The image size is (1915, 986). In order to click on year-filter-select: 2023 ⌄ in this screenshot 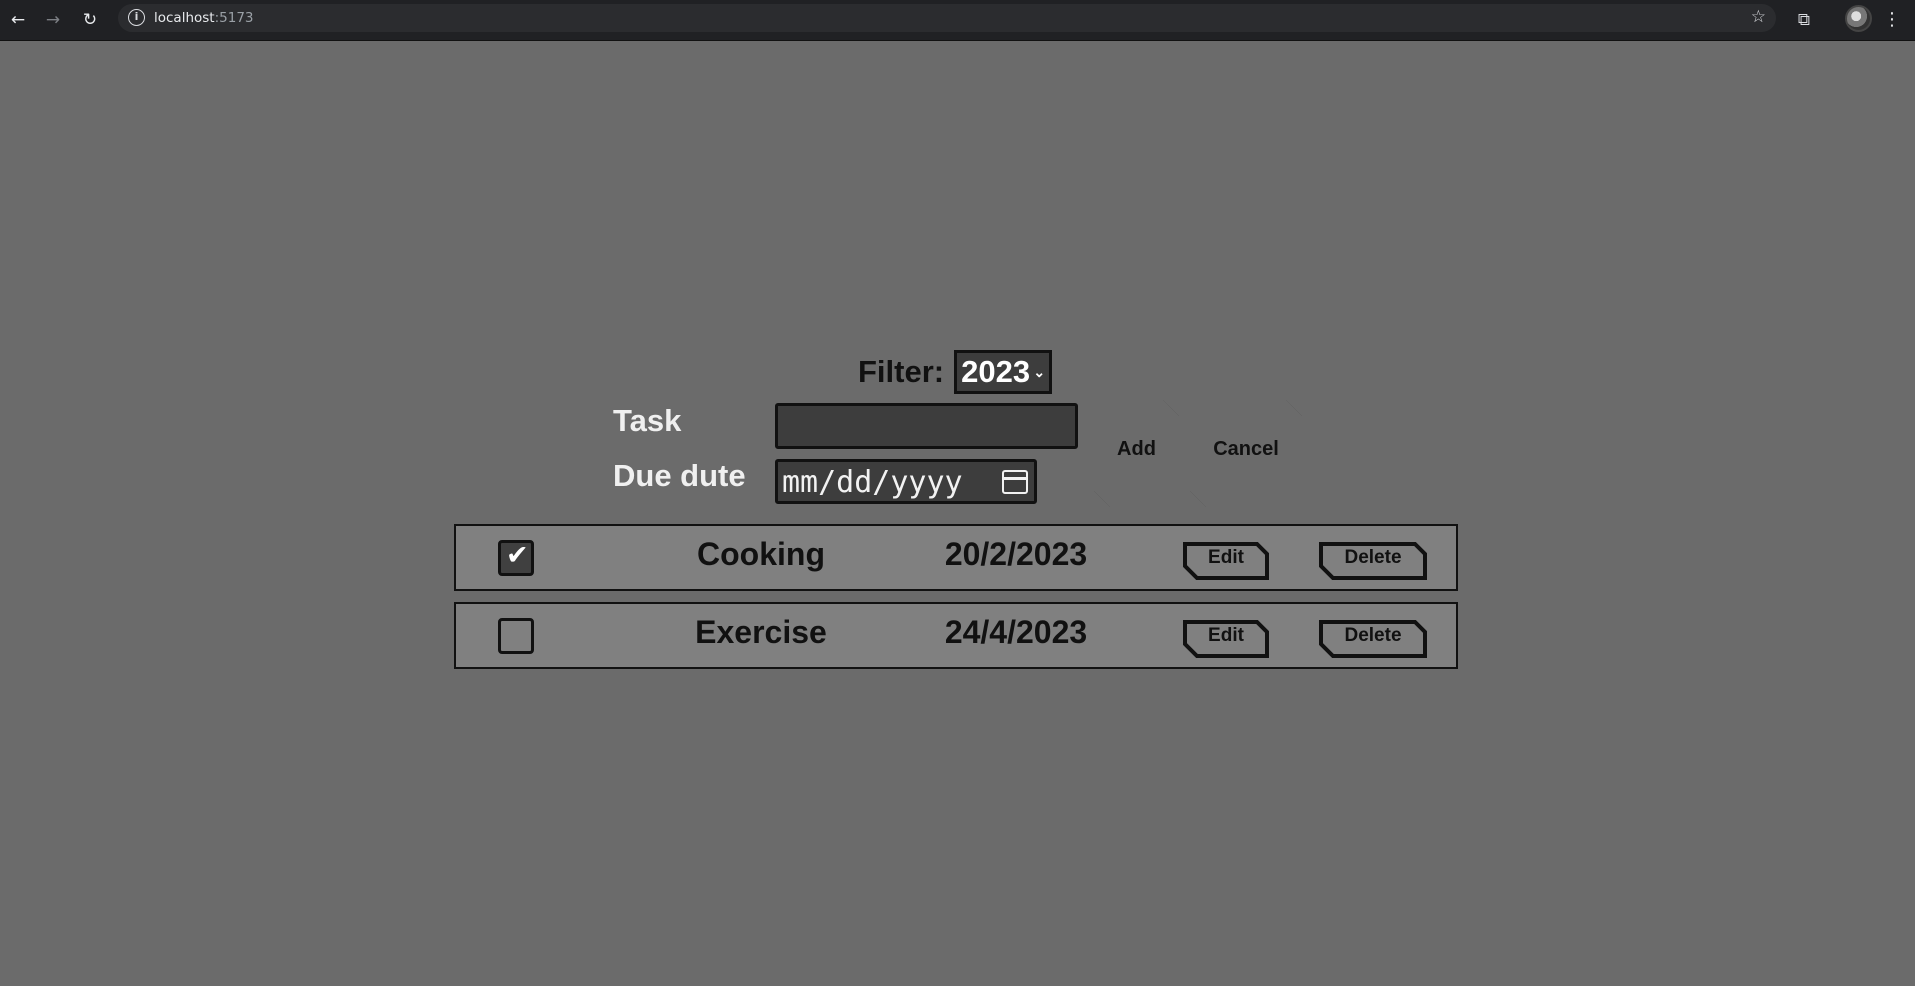, I will do `click(1003, 372)`.